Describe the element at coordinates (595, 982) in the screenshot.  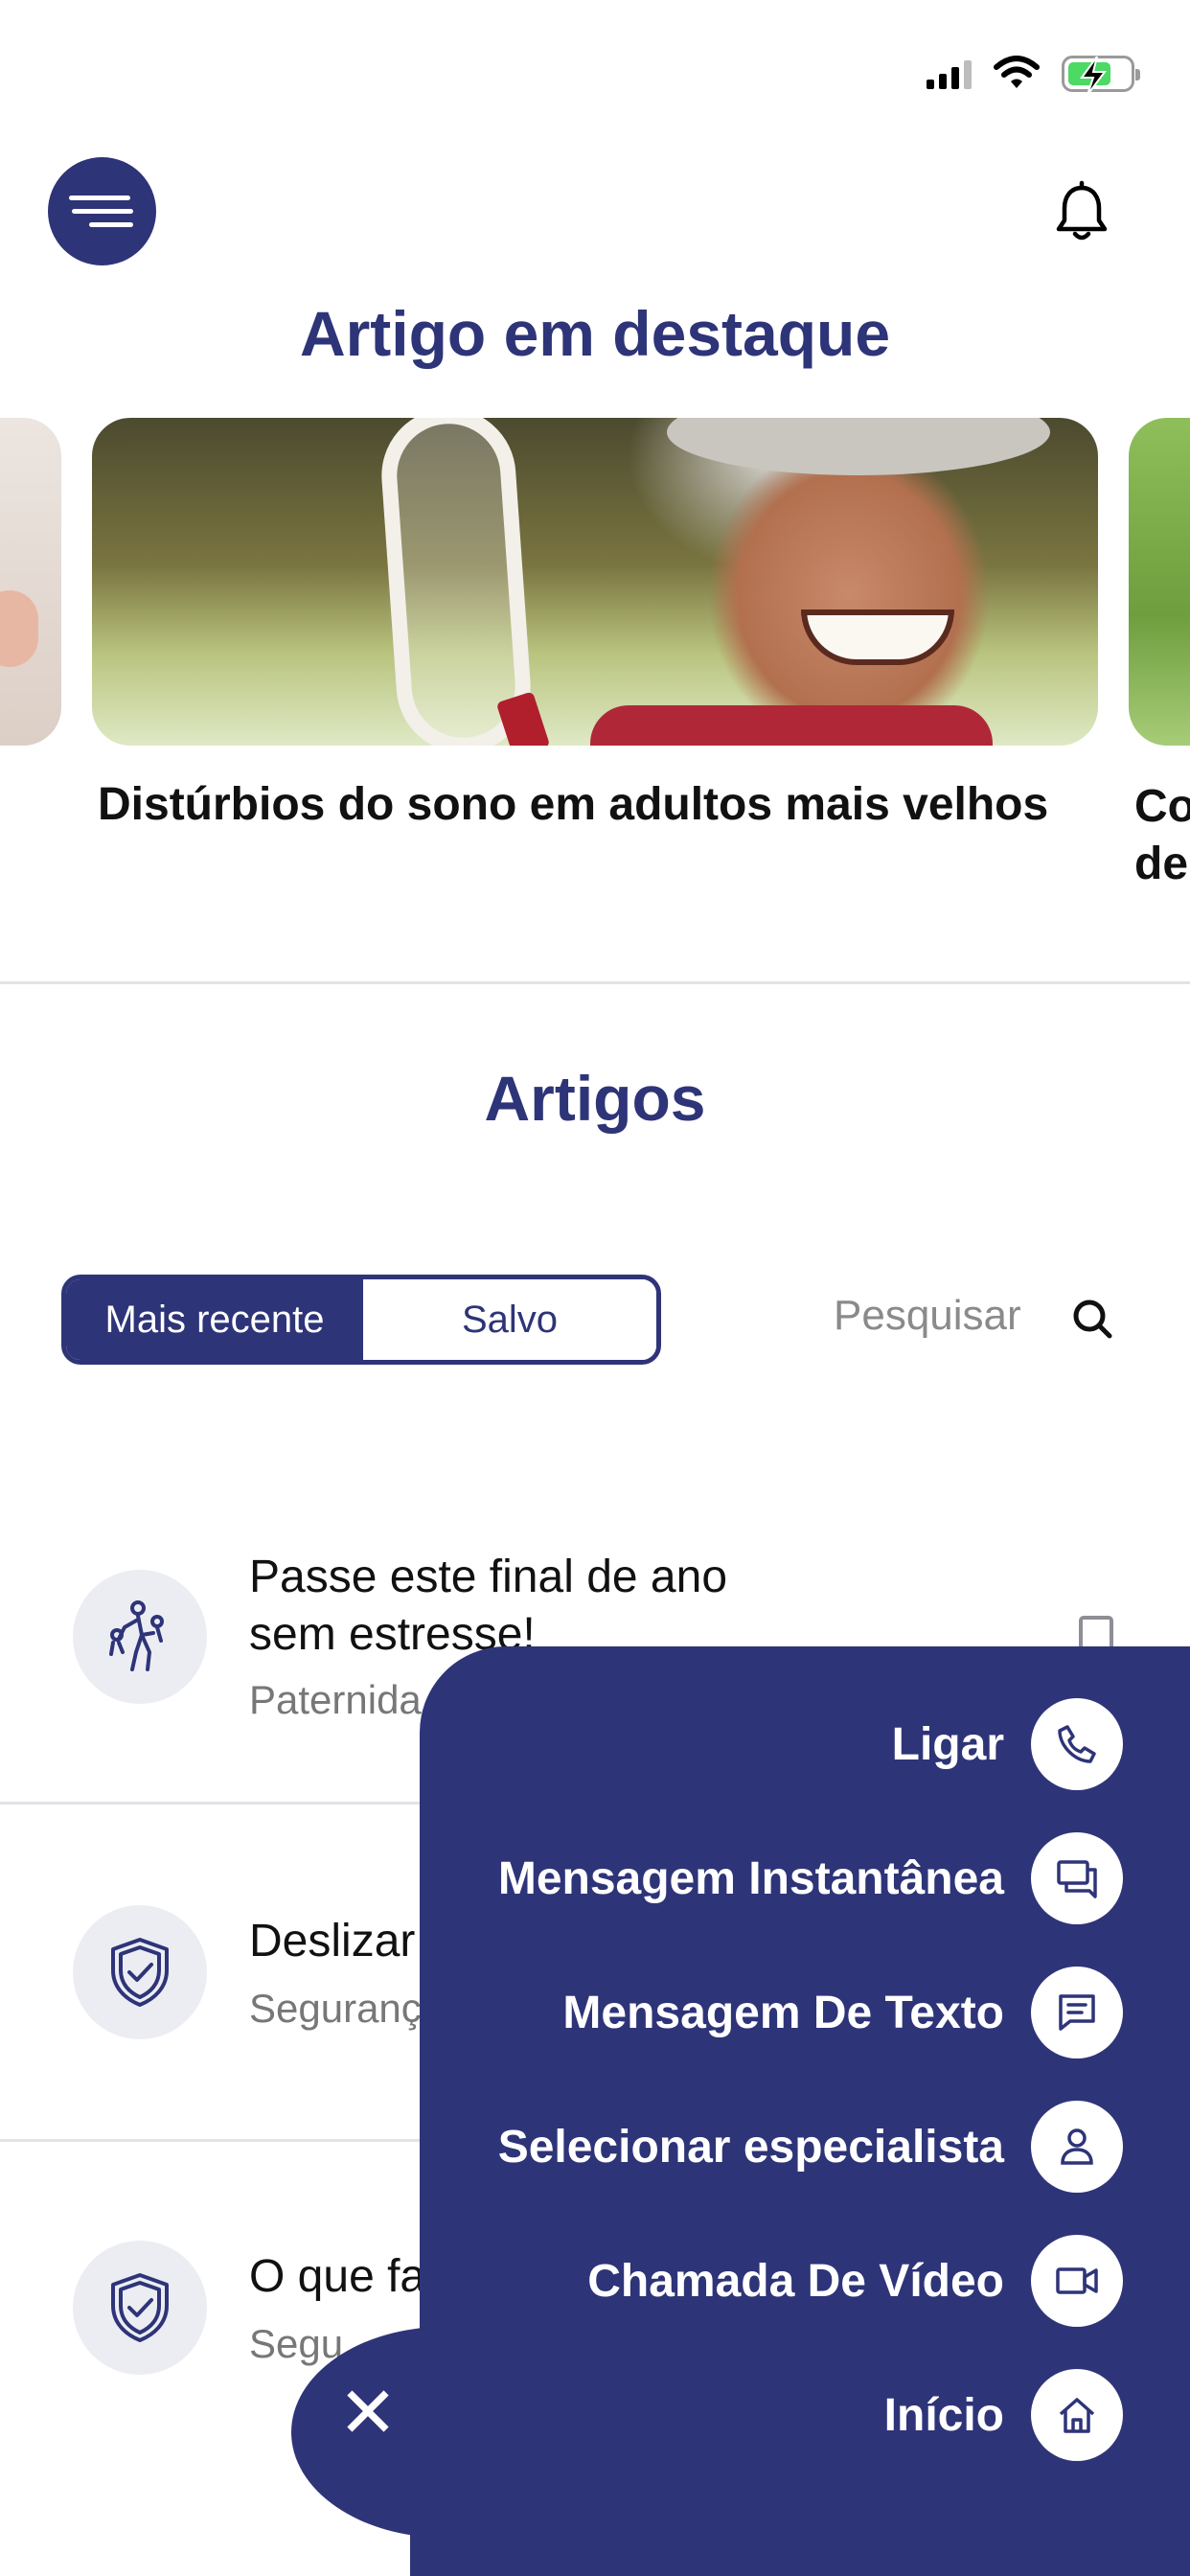
I see `section-divider` at that location.